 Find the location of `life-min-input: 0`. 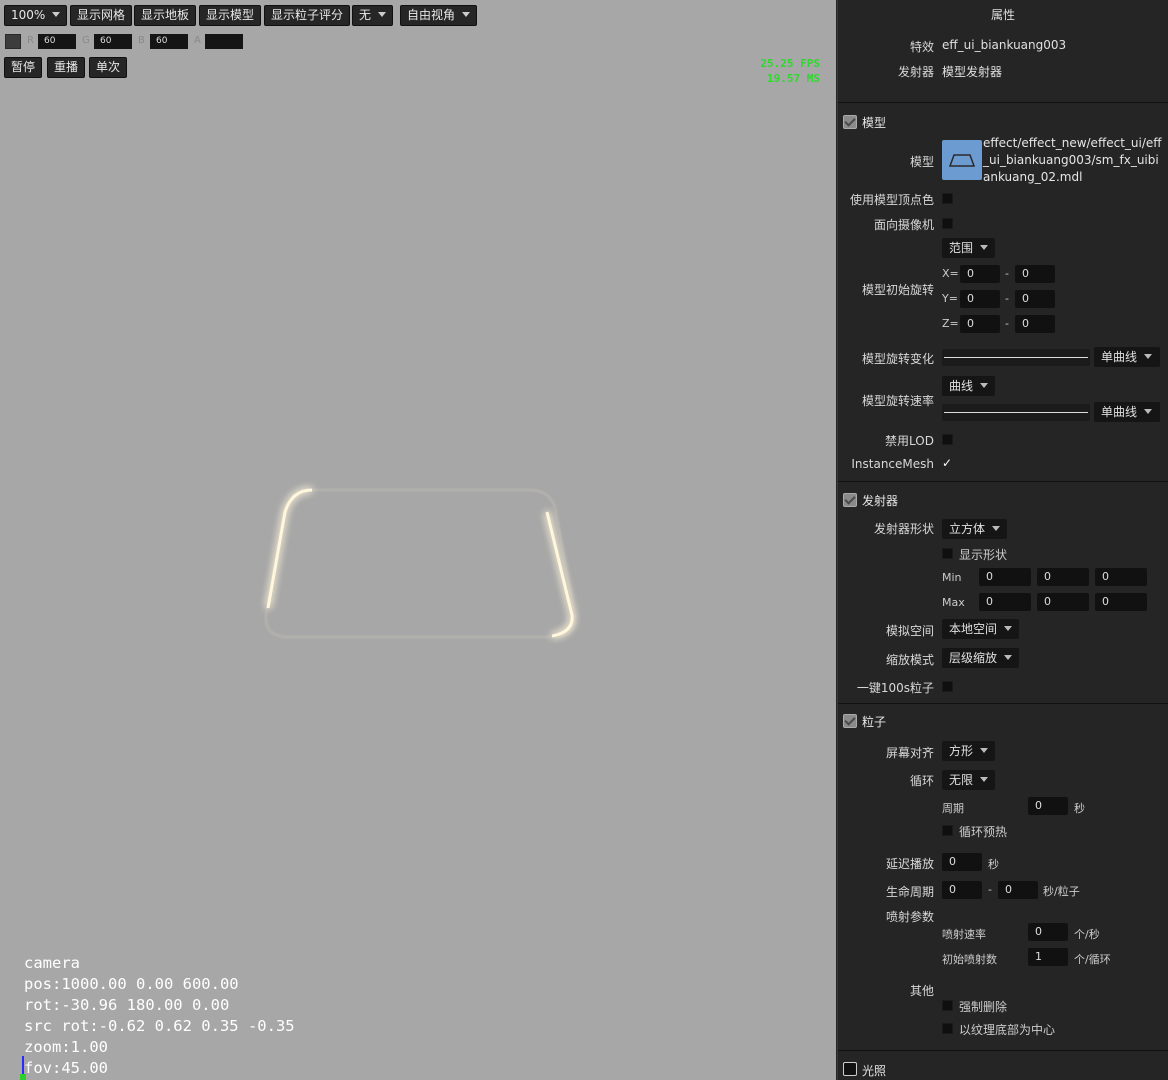

life-min-input: 0 is located at coordinates (962, 890).